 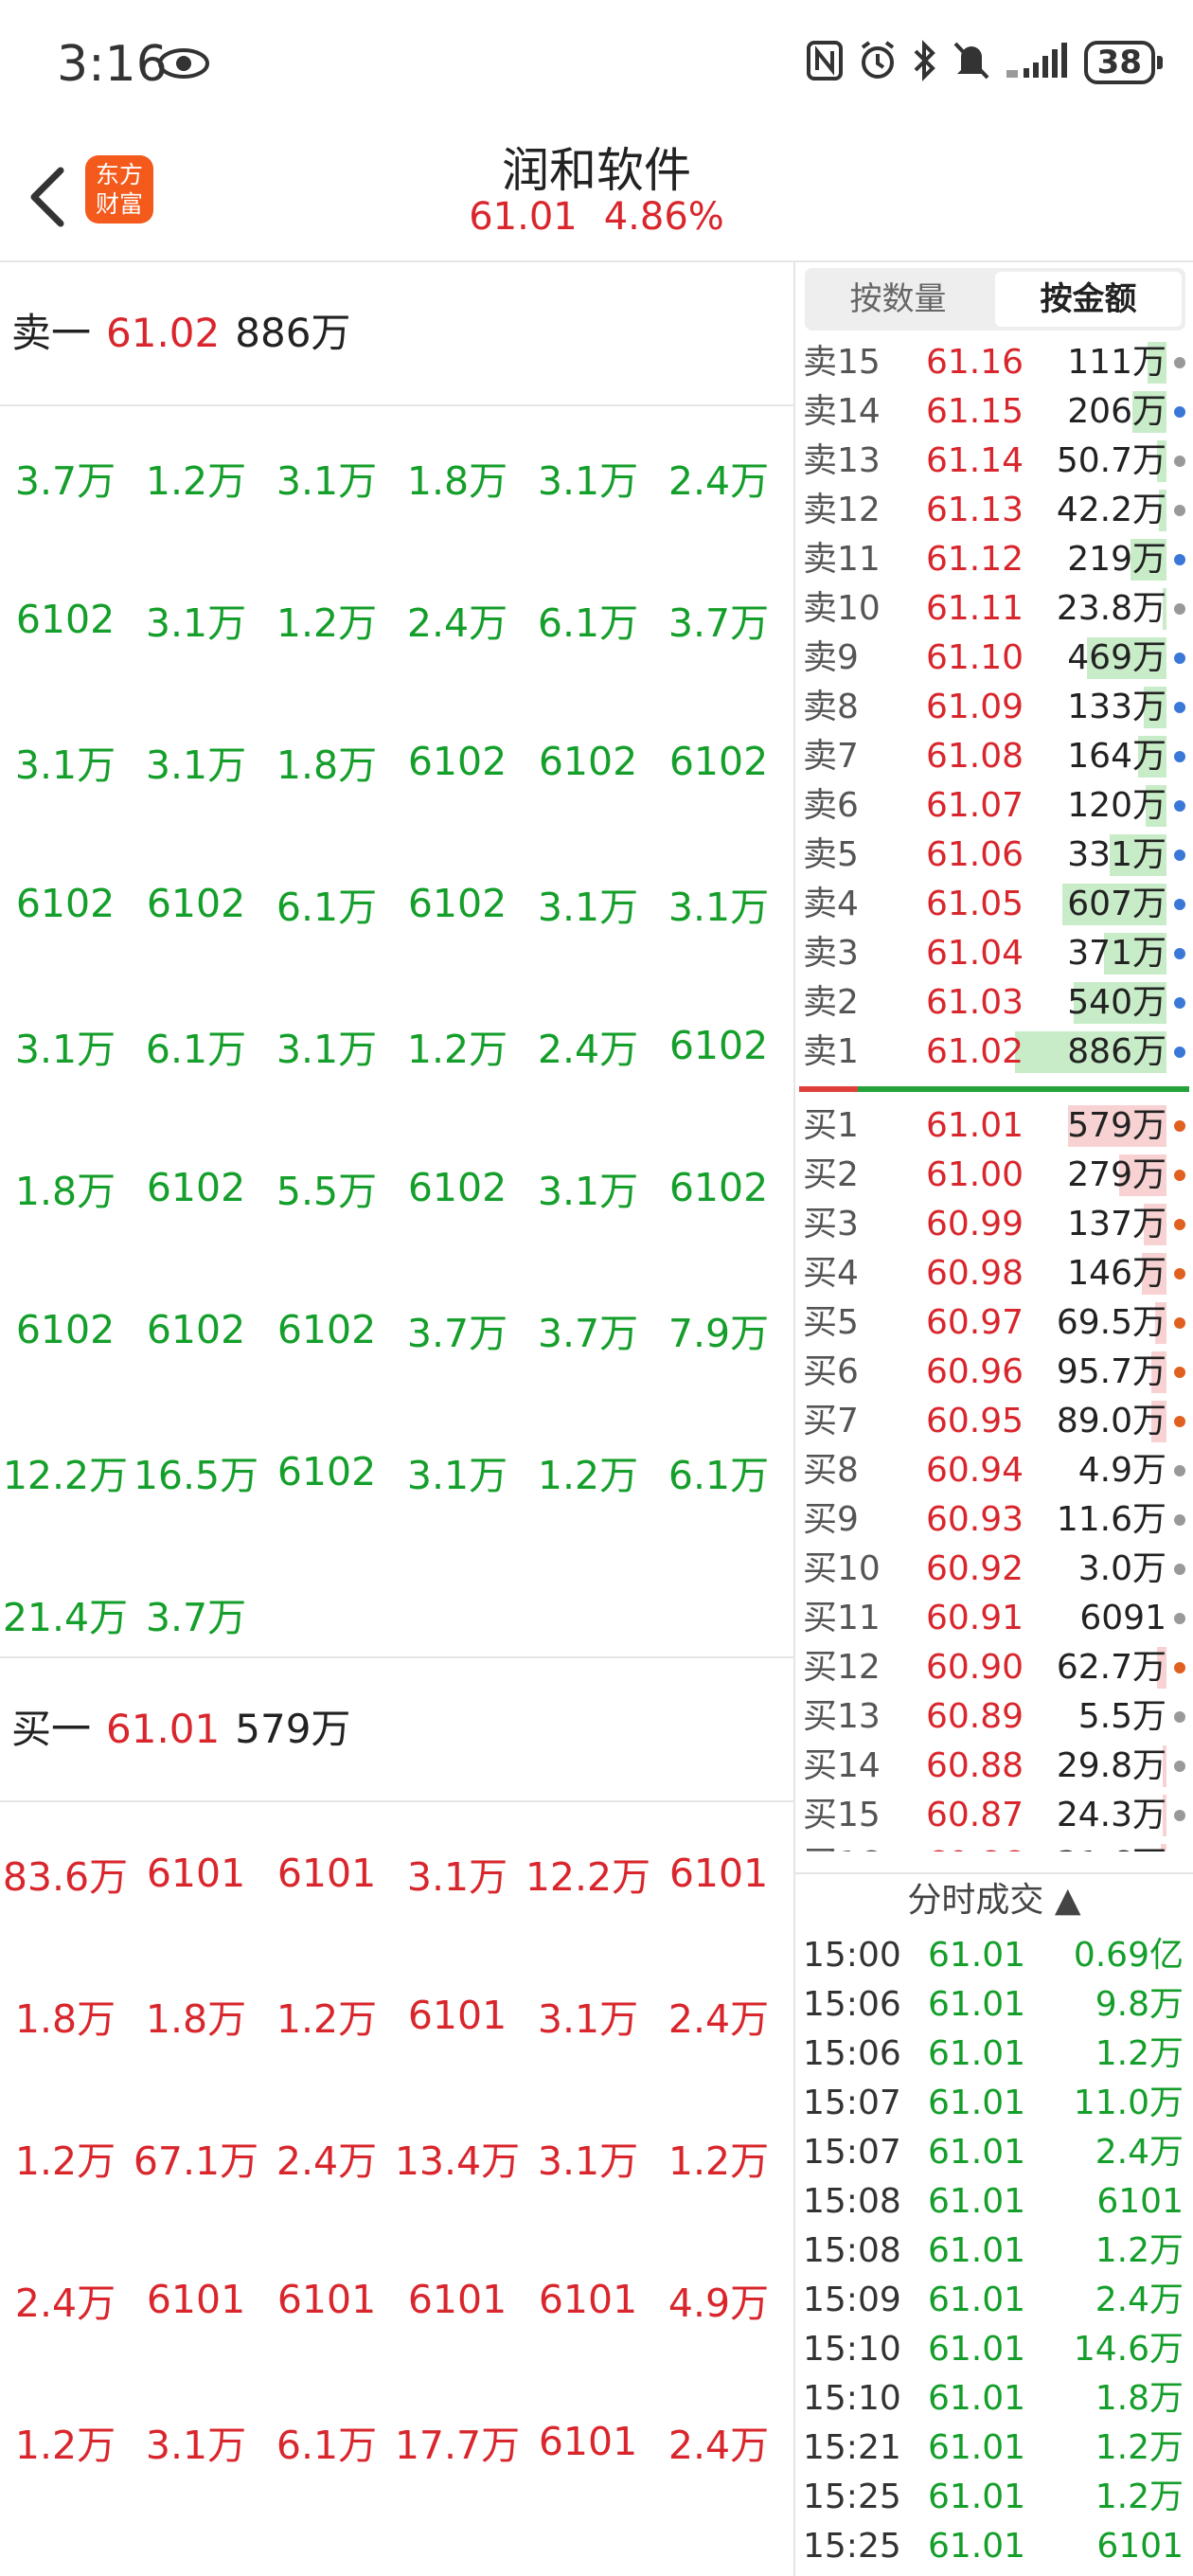 I want to click on level-volume: 11.6万, so click(x=1111, y=1519).